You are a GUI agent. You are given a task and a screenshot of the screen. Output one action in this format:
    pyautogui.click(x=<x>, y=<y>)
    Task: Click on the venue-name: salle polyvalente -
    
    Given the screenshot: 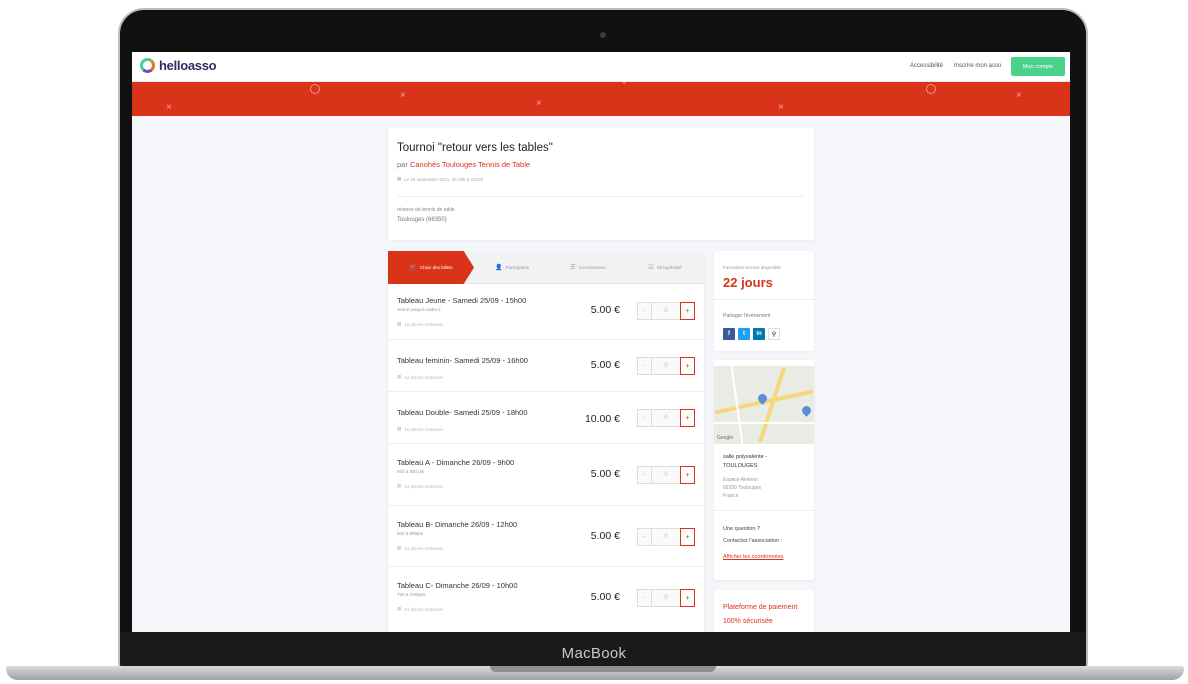 What is the action you would take?
    pyautogui.click(x=745, y=457)
    